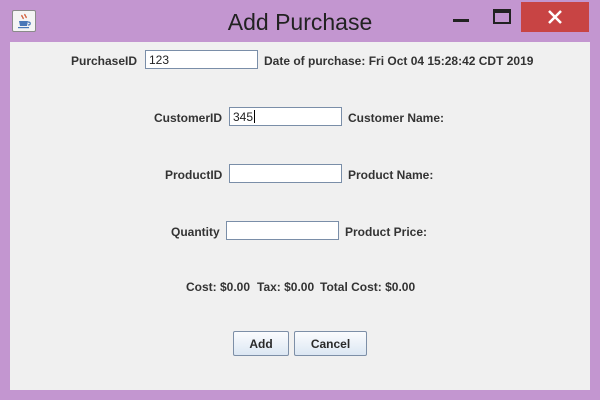  I want to click on customer-name-label: Customer Name:, so click(396, 118).